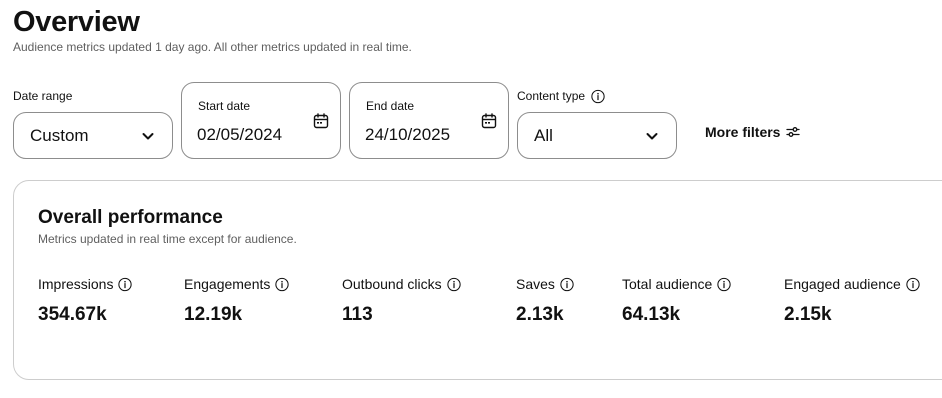 This screenshot has height=398, width=942. What do you see at coordinates (401, 300) in the screenshot?
I see `metric-outbound-clicks: Outbound clicks 113` at bounding box center [401, 300].